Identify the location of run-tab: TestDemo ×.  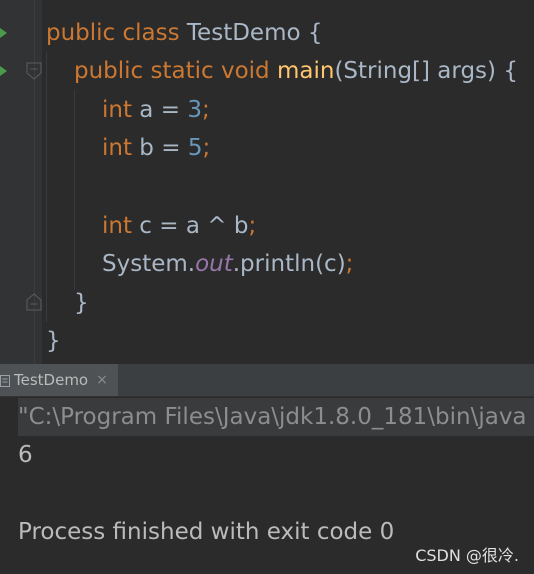
(59, 380).